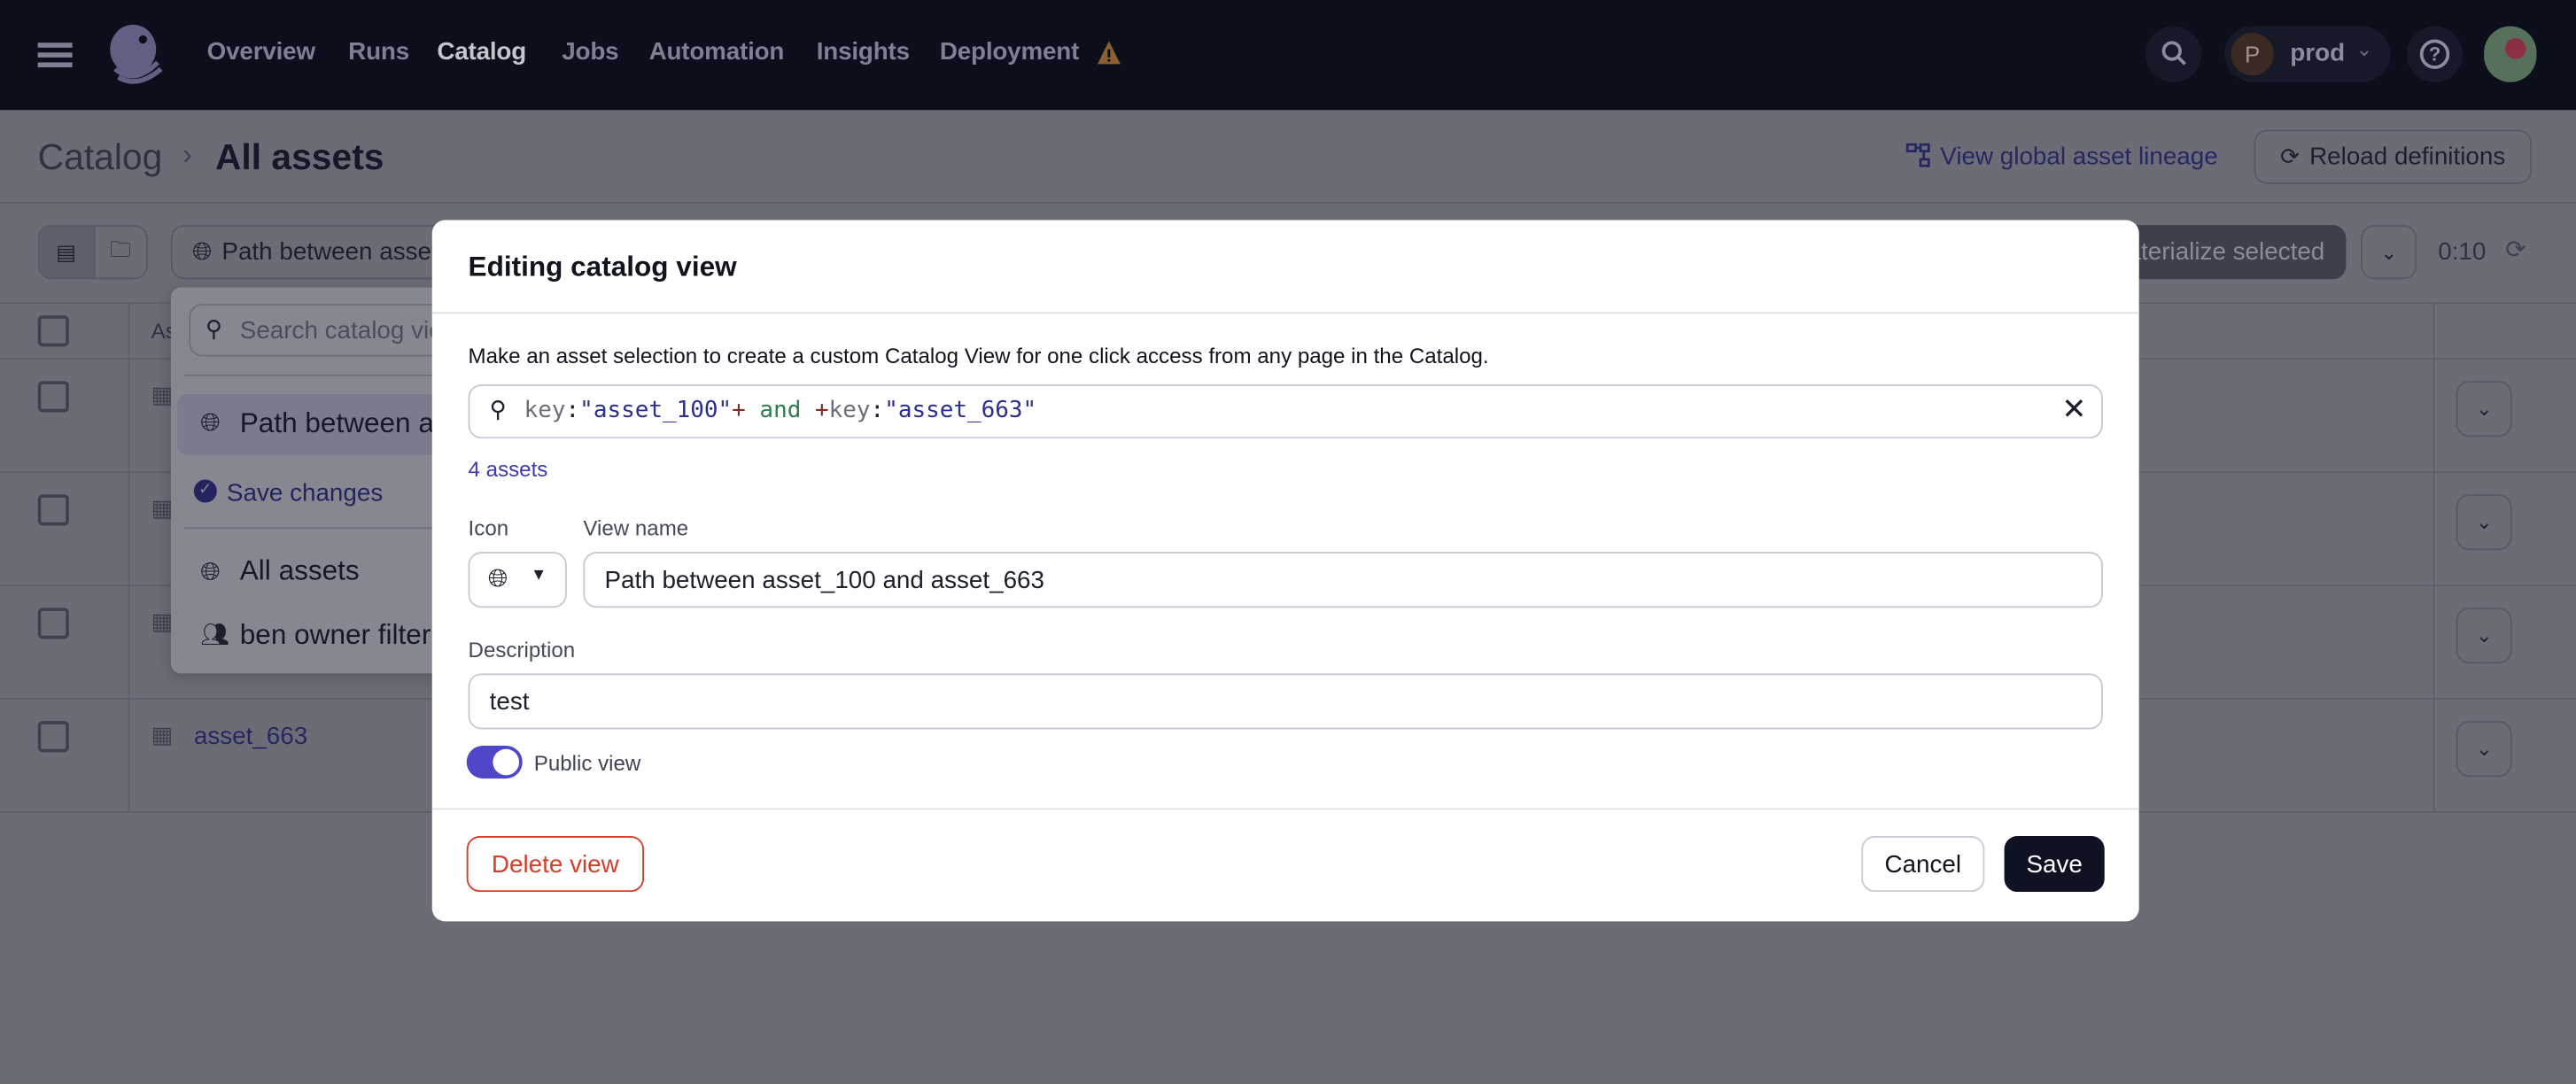 The height and width of the screenshot is (1084, 2576). What do you see at coordinates (1010, 52) in the screenshot?
I see `nav-deployment: Deployment` at bounding box center [1010, 52].